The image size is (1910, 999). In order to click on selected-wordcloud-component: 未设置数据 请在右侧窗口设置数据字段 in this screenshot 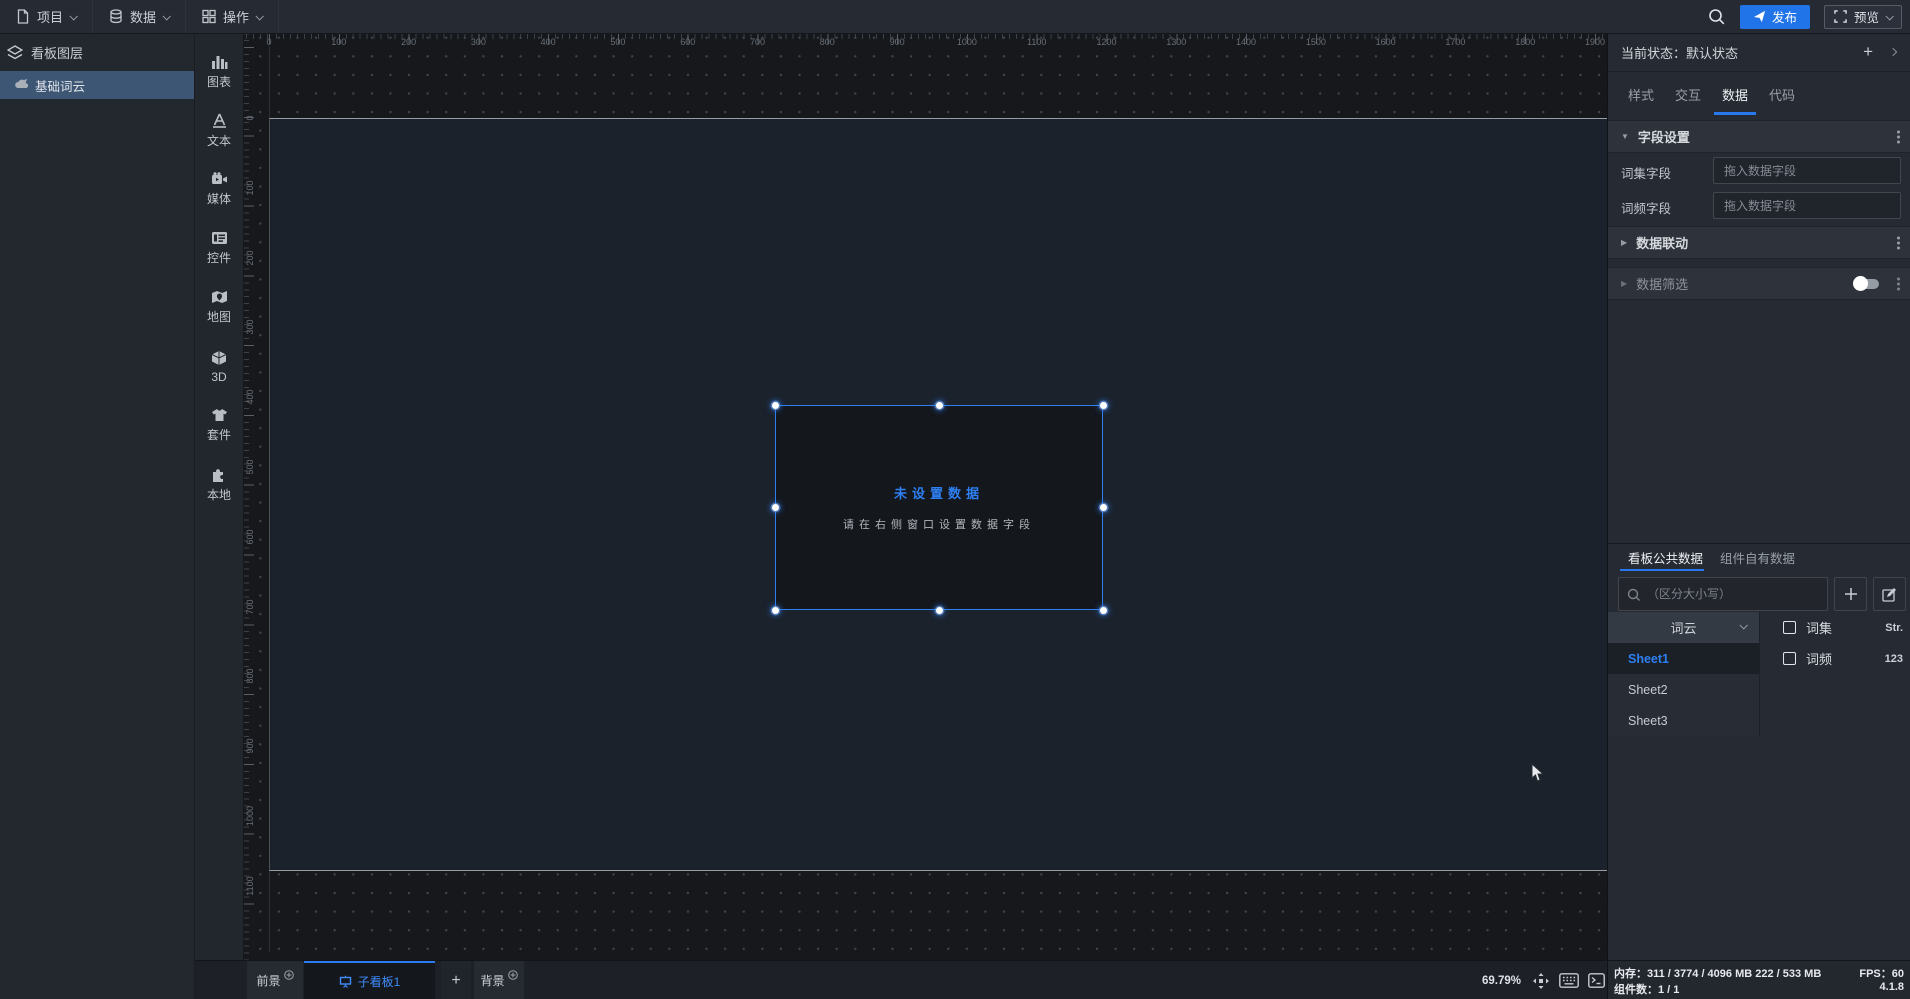, I will do `click(939, 508)`.